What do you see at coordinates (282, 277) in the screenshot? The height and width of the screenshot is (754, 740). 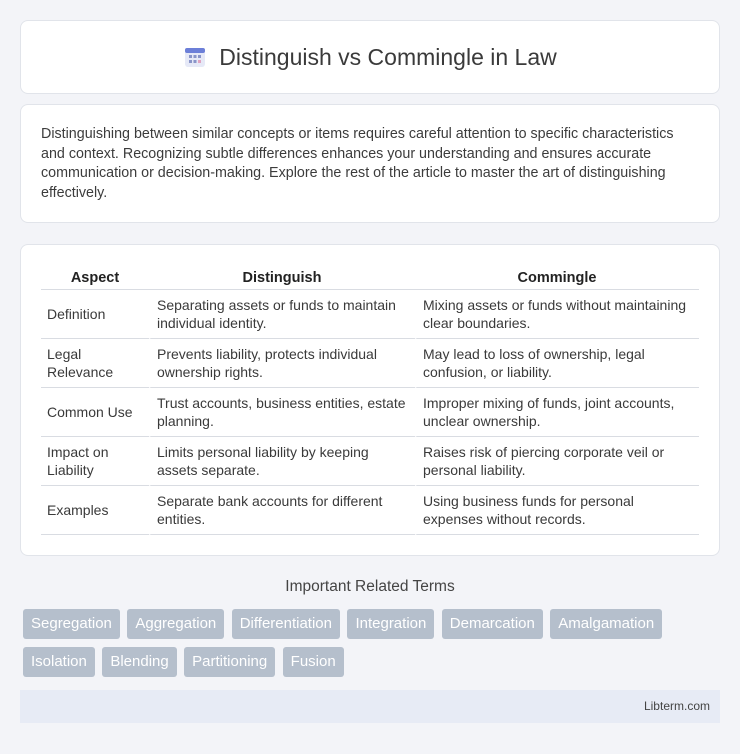 I see `column-header-distinguish: Distinguish` at bounding box center [282, 277].